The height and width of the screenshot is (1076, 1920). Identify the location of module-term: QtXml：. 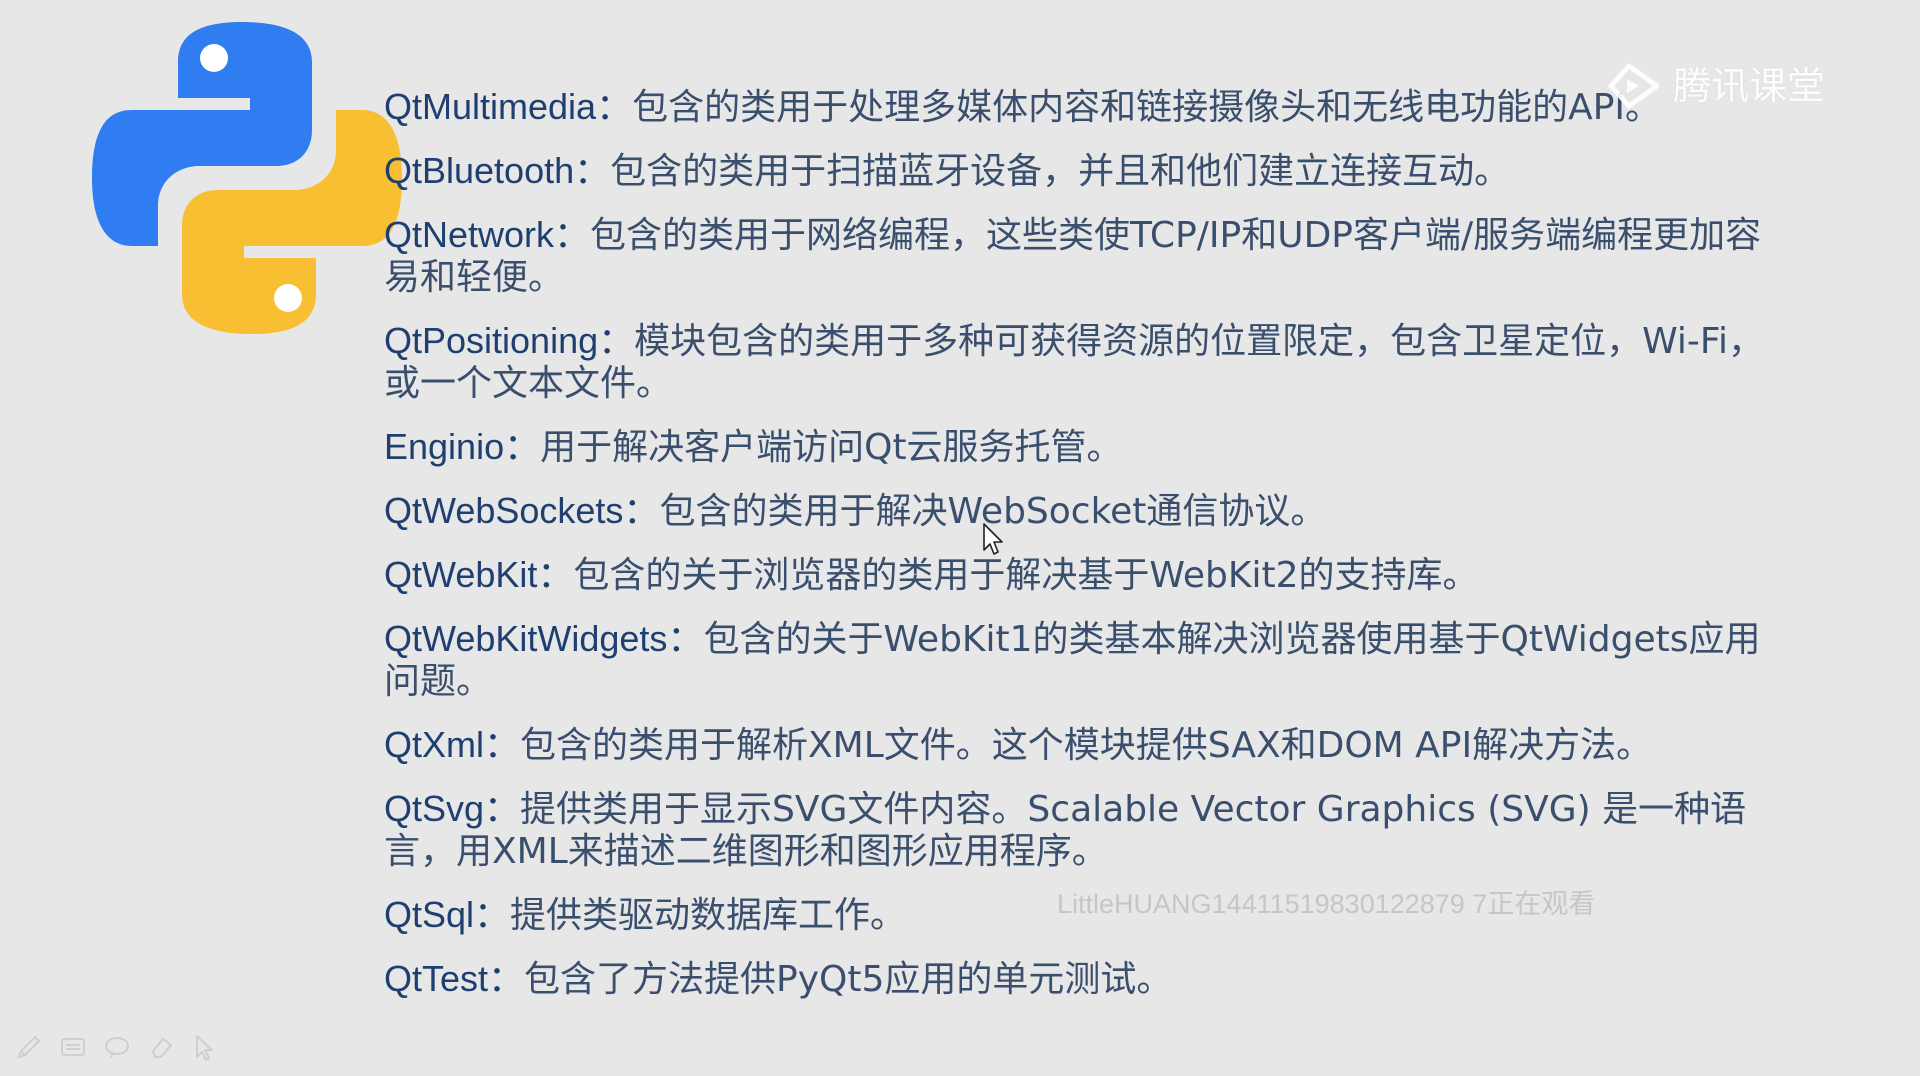
(452, 744).